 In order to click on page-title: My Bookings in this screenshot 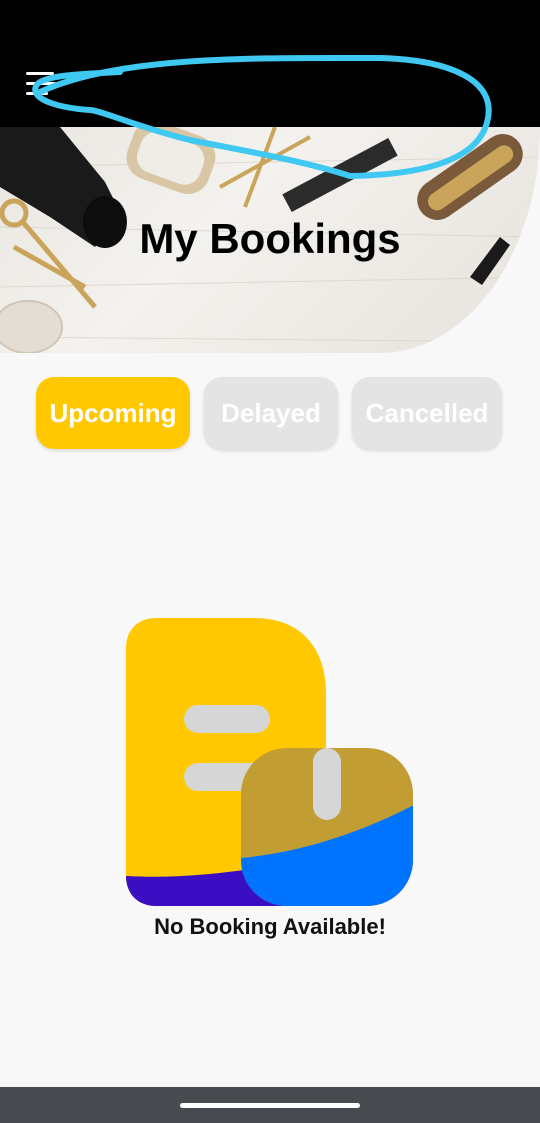, I will do `click(270, 238)`.